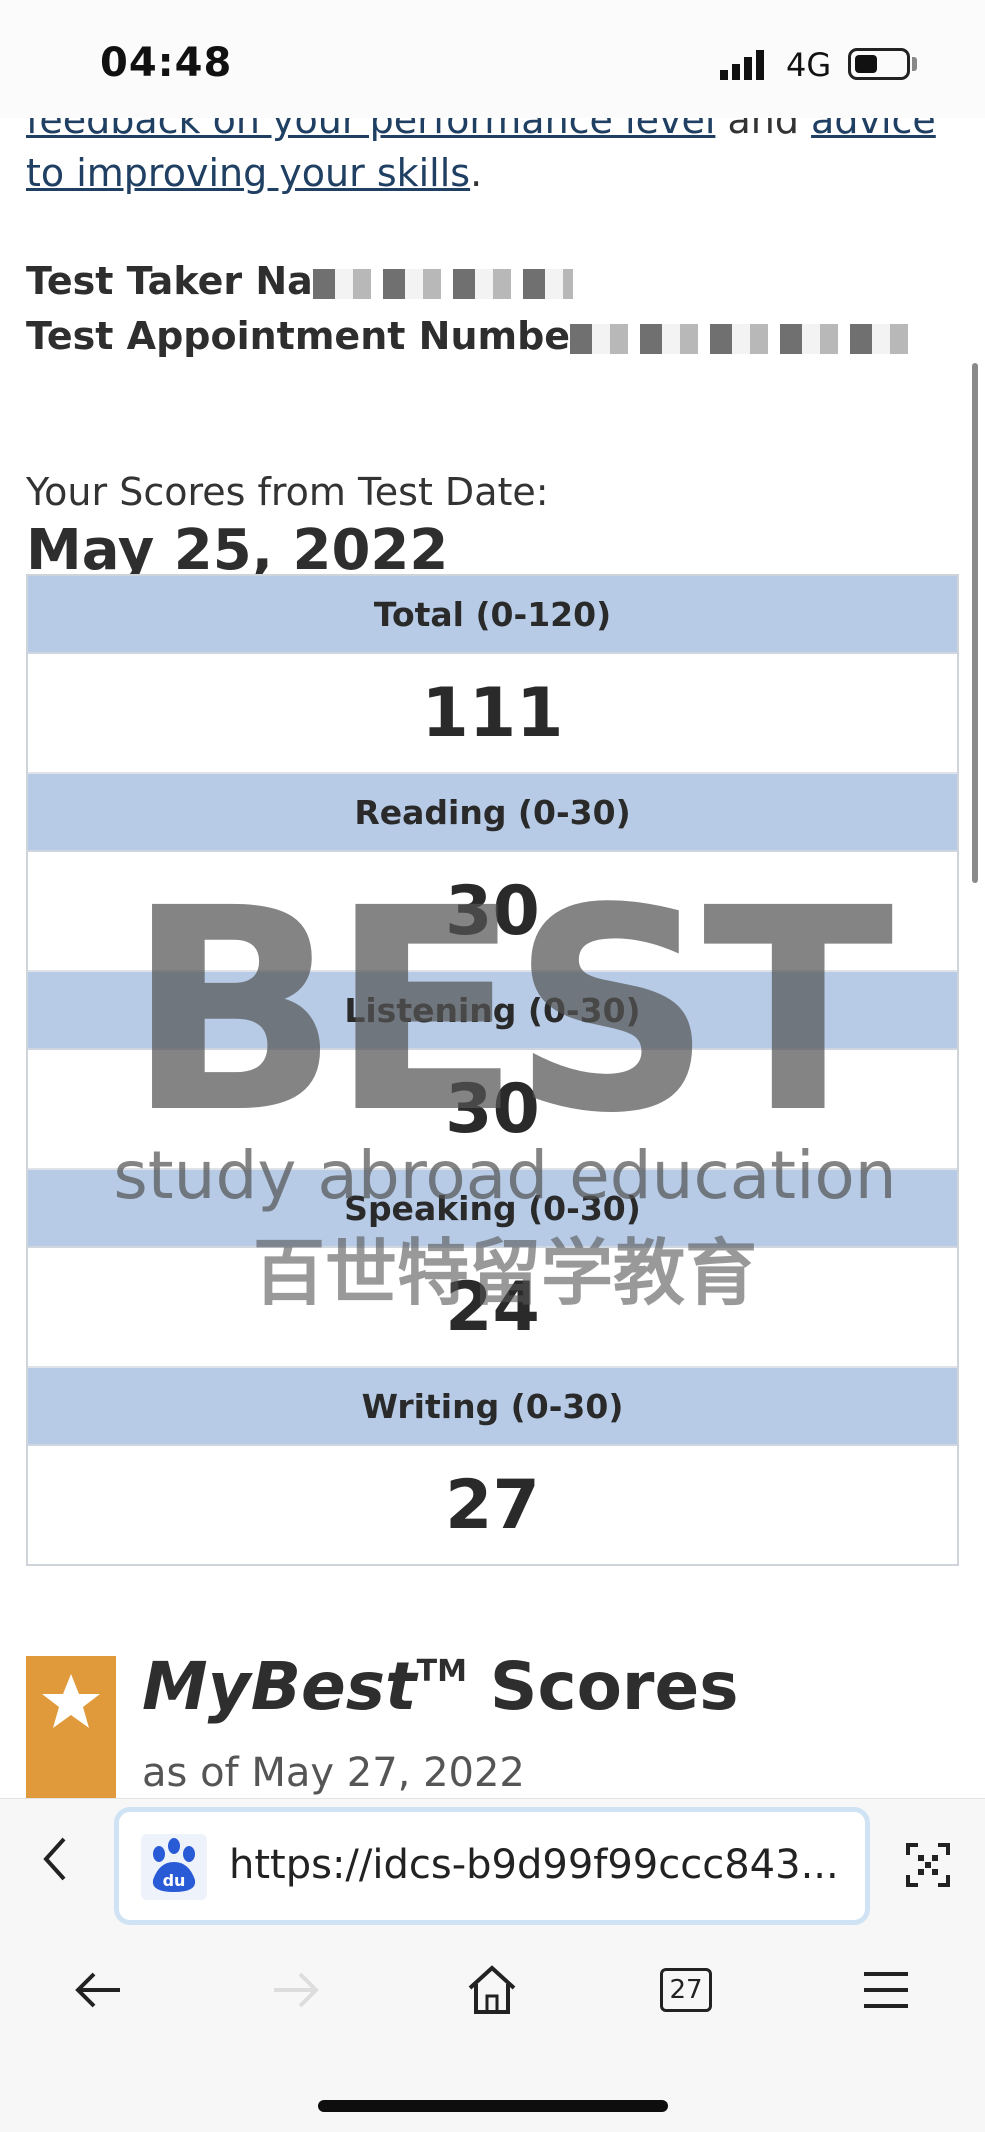 Image resolution: width=985 pixels, height=2132 pixels. What do you see at coordinates (370, 130) in the screenshot?
I see `feedback-link: feedback on your performance level` at bounding box center [370, 130].